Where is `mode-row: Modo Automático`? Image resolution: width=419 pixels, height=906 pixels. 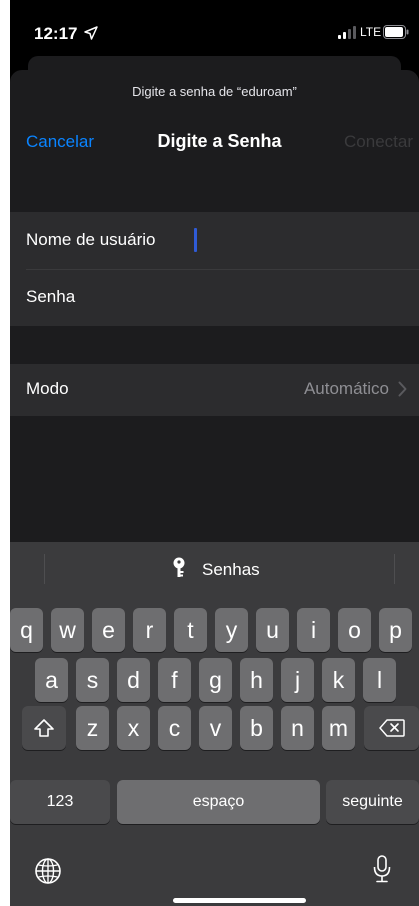 mode-row: Modo Automático is located at coordinates (214, 390).